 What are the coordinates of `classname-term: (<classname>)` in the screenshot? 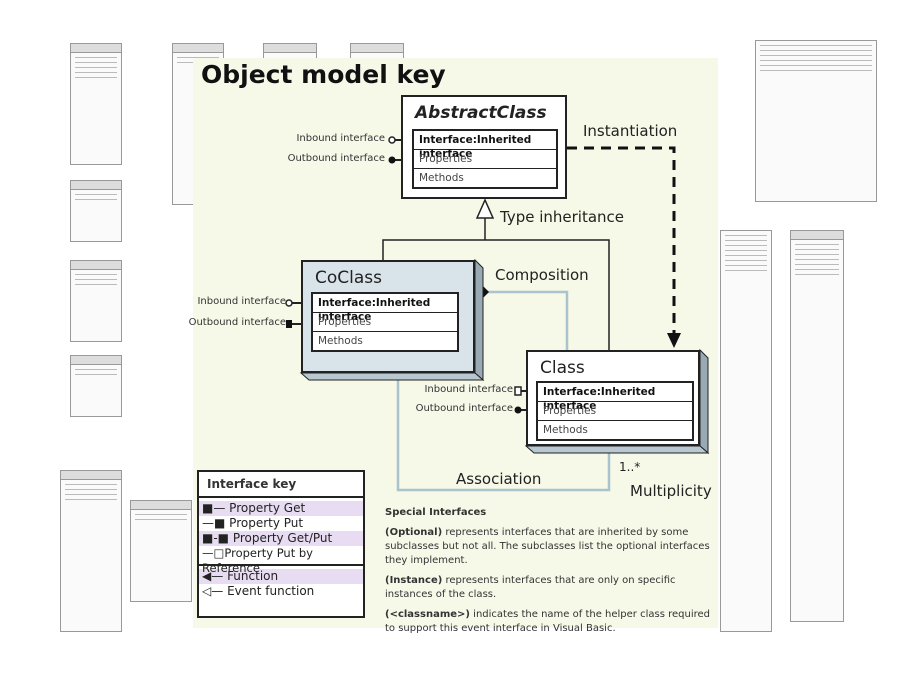 It's located at (427, 614).